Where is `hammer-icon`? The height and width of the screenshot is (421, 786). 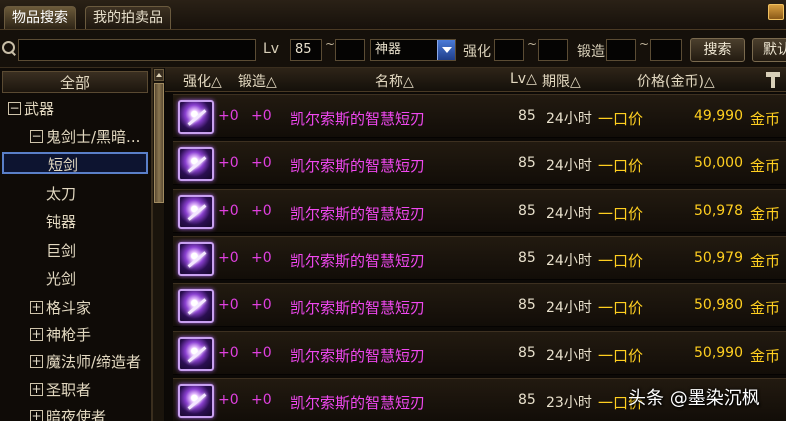
hammer-icon is located at coordinates (773, 80).